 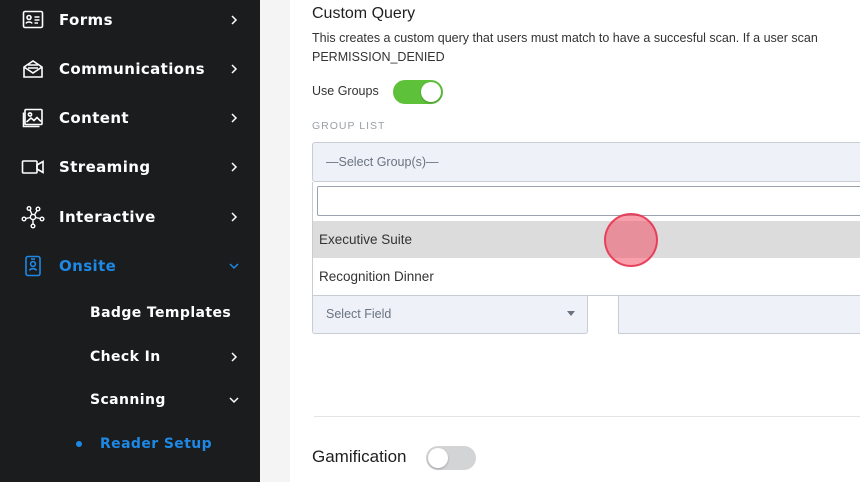 I want to click on section-divider, so click(x=587, y=416).